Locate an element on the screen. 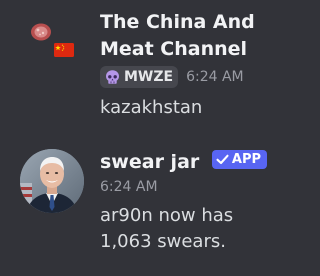 This screenshot has width=320, height=276. role-tag: MWZE is located at coordinates (139, 77).